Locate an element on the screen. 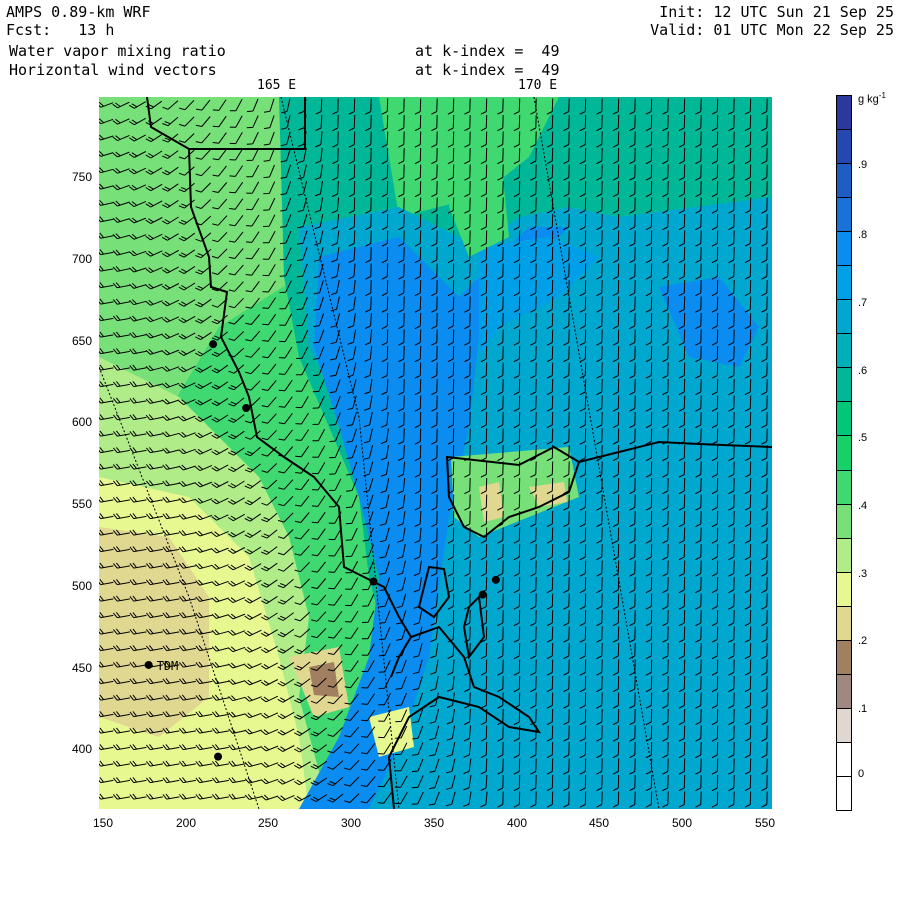 Image resolution: width=900 pixels, height=900 pixels. x-tick-label: 550 is located at coordinates (765, 823).